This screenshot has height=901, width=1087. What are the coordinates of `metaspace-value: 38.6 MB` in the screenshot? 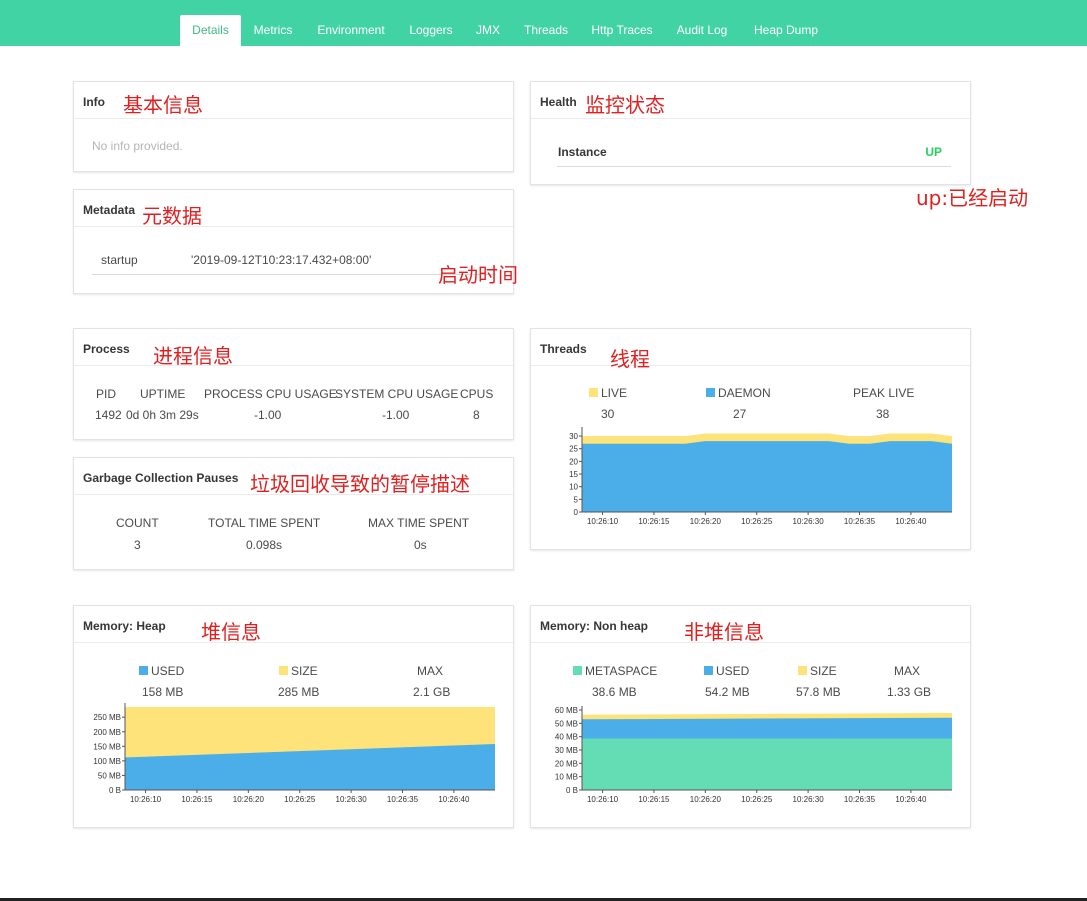 It's located at (614, 692).